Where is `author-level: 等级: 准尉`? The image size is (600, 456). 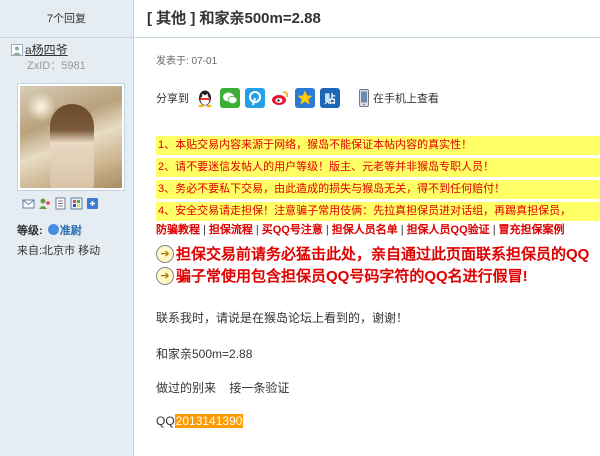
author-level: 等级: 准尉 is located at coordinates (49, 230).